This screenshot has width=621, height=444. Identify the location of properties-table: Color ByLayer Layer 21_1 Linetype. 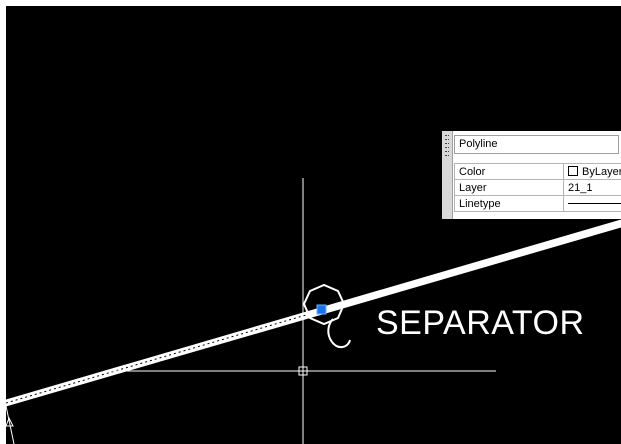
(537, 187).